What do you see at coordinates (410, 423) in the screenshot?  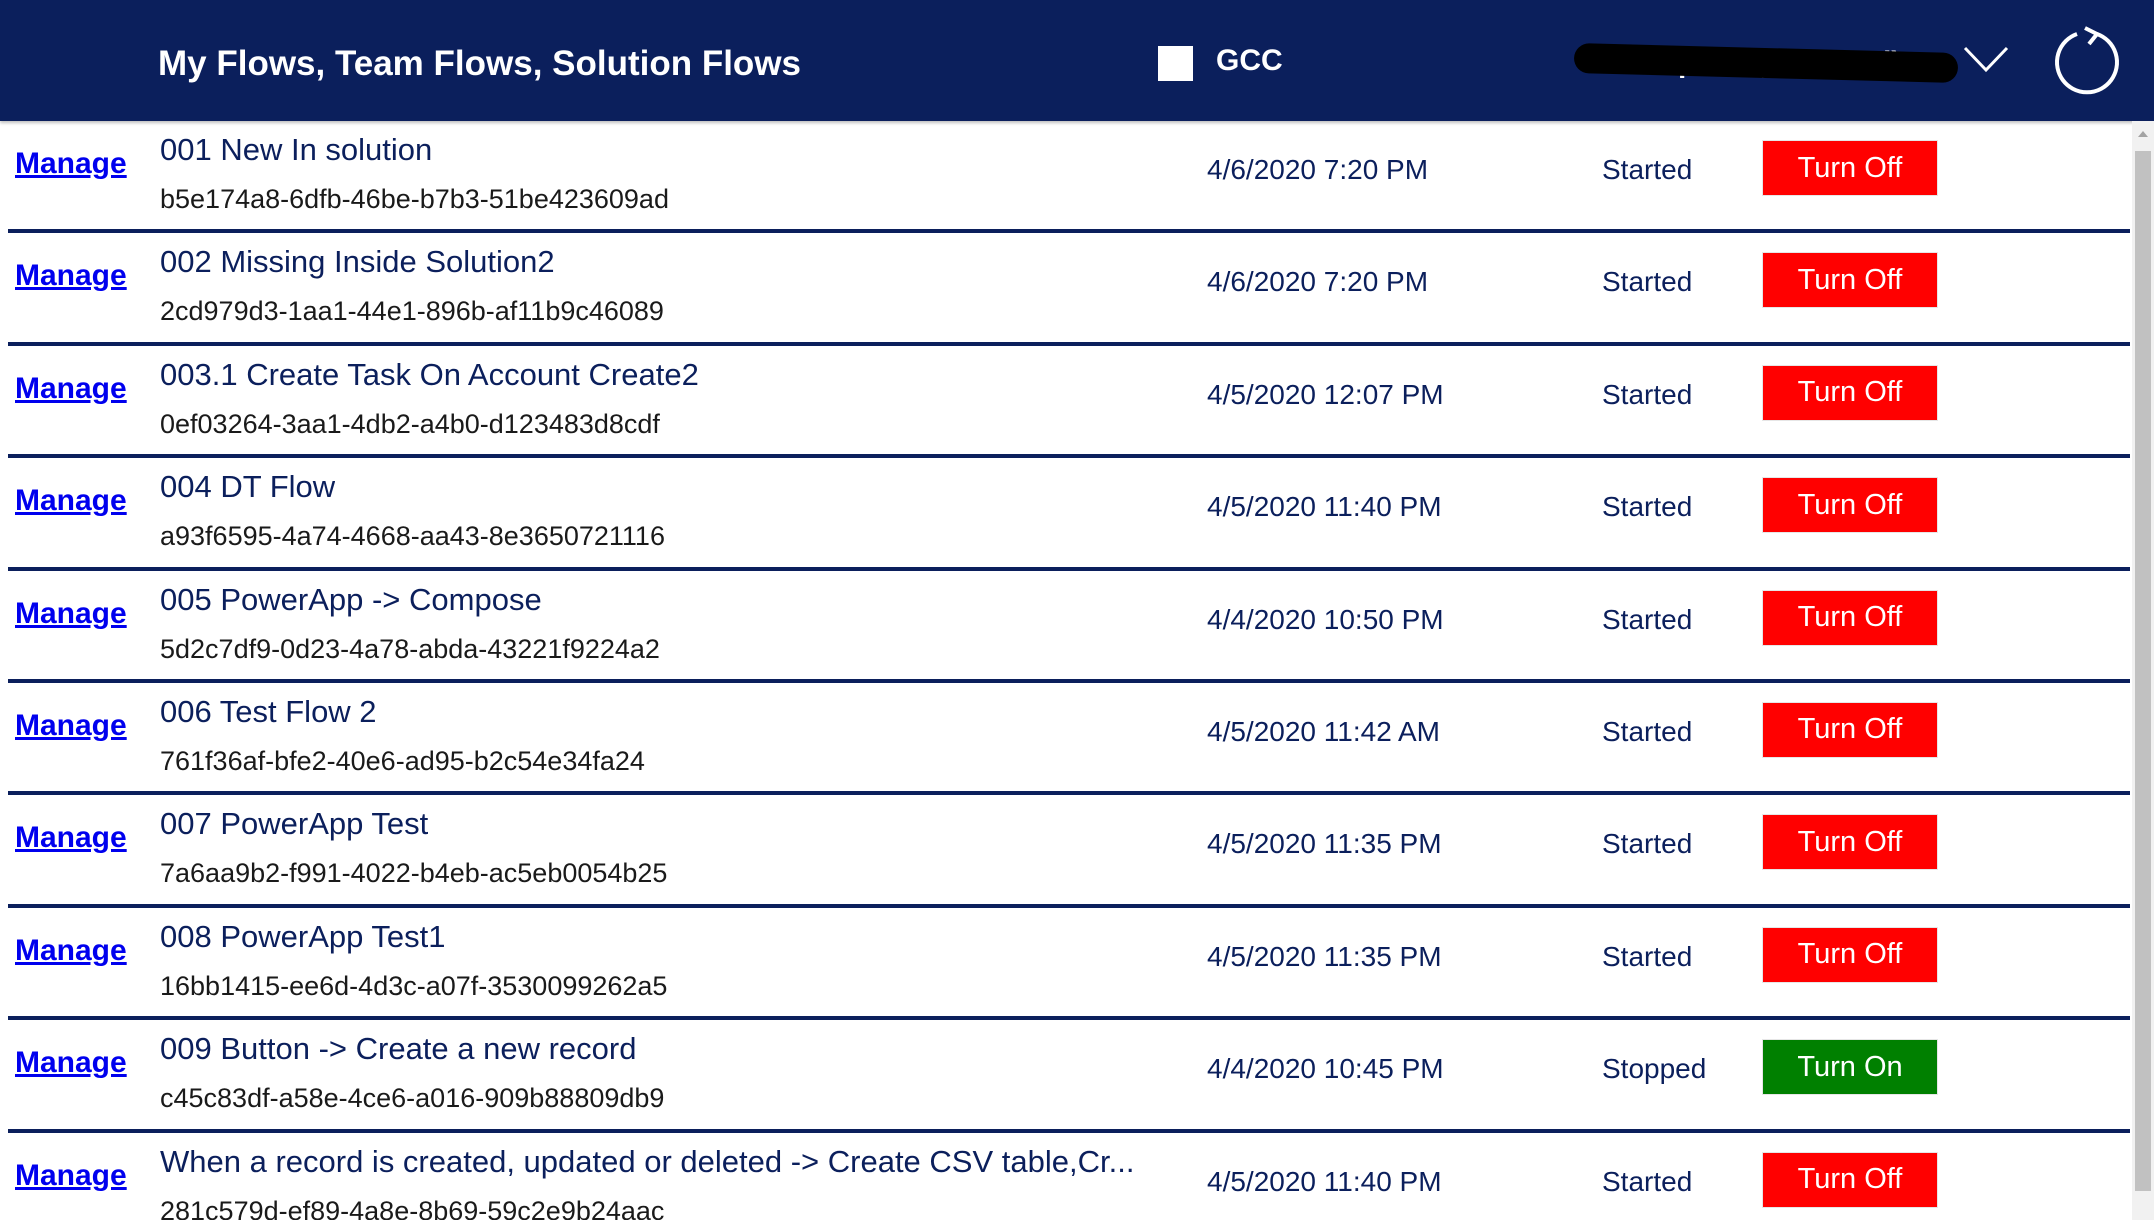 I see `flow-id: 0ef03264-3aa1-4db2-a4b0-d123483d8cdf` at bounding box center [410, 423].